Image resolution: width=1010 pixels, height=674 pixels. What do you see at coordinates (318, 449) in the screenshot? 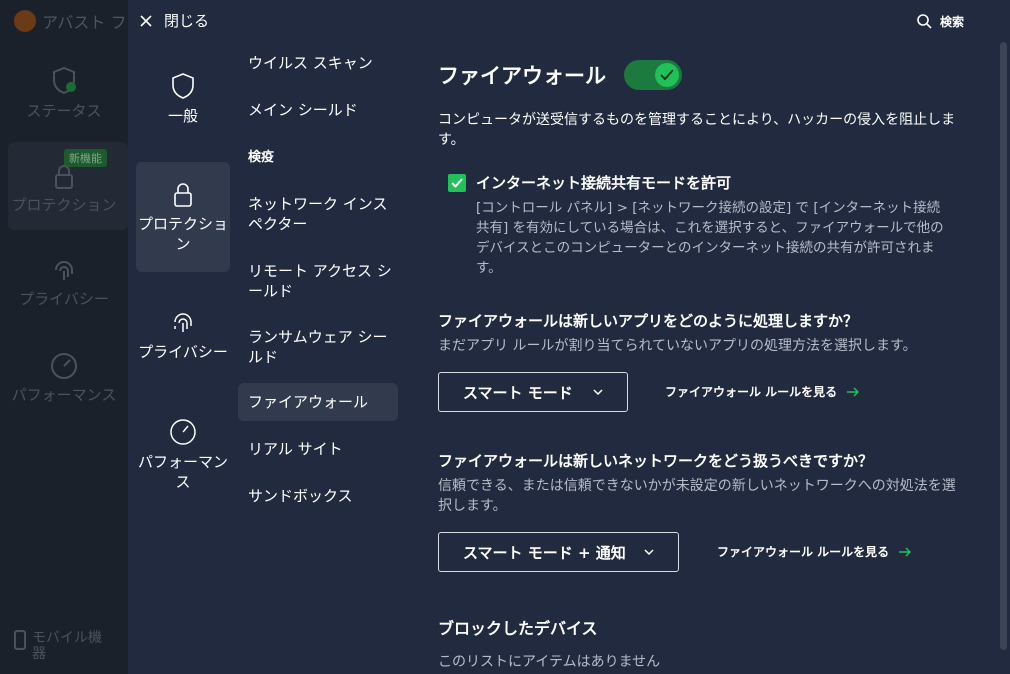
I see `subnav-real-site: リアル サイト` at bounding box center [318, 449].